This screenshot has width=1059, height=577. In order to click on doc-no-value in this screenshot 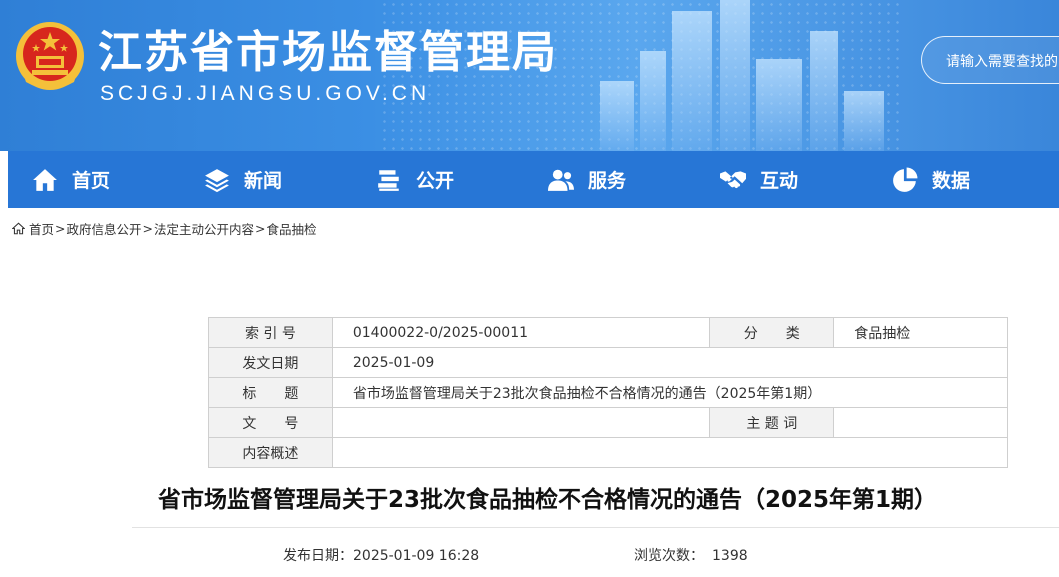, I will do `click(521, 422)`.